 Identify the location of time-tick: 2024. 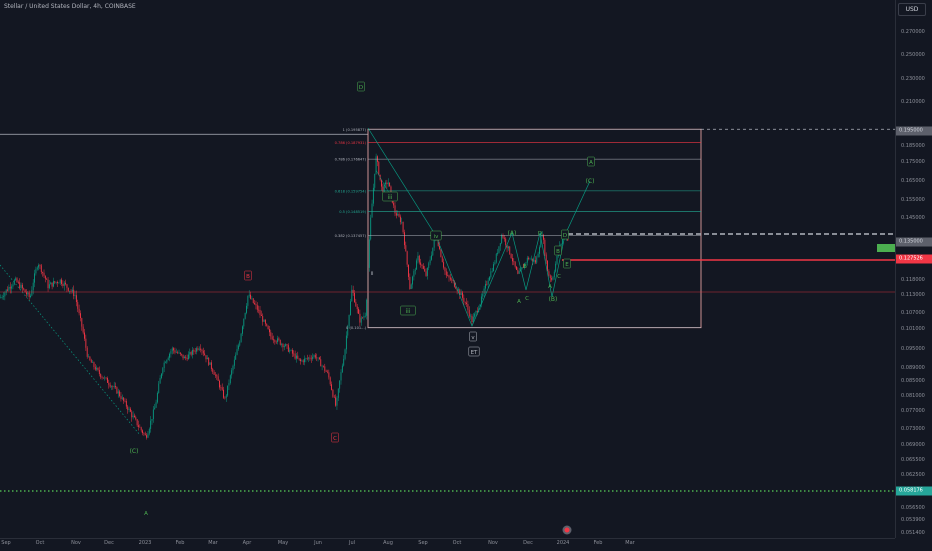
(563, 543).